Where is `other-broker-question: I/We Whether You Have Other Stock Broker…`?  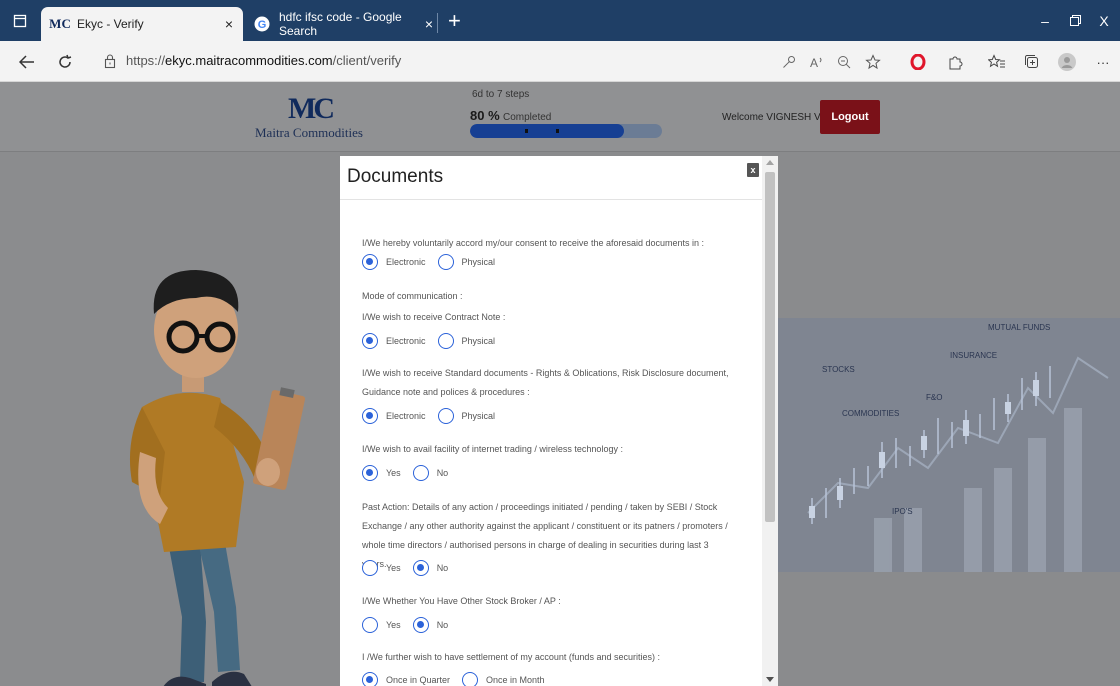
other-broker-question: I/We Whether You Have Other Stock Broker… is located at coordinates (461, 601).